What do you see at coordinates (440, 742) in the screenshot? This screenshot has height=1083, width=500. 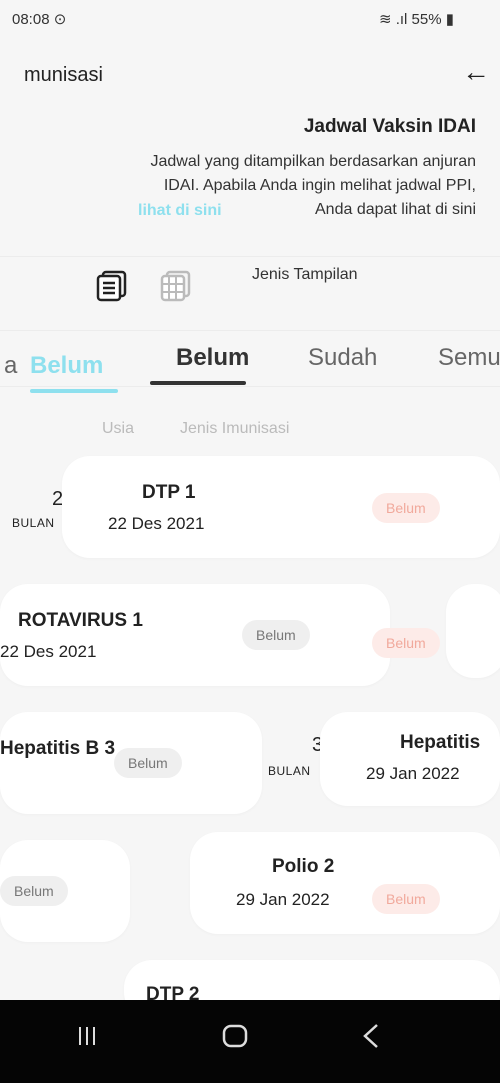 I see `vaccine-name: Hepatitis` at bounding box center [440, 742].